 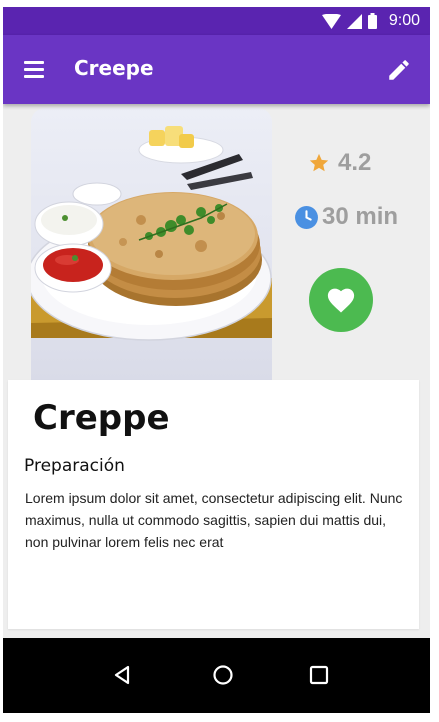 I want to click on edit-button, so click(x=399, y=70).